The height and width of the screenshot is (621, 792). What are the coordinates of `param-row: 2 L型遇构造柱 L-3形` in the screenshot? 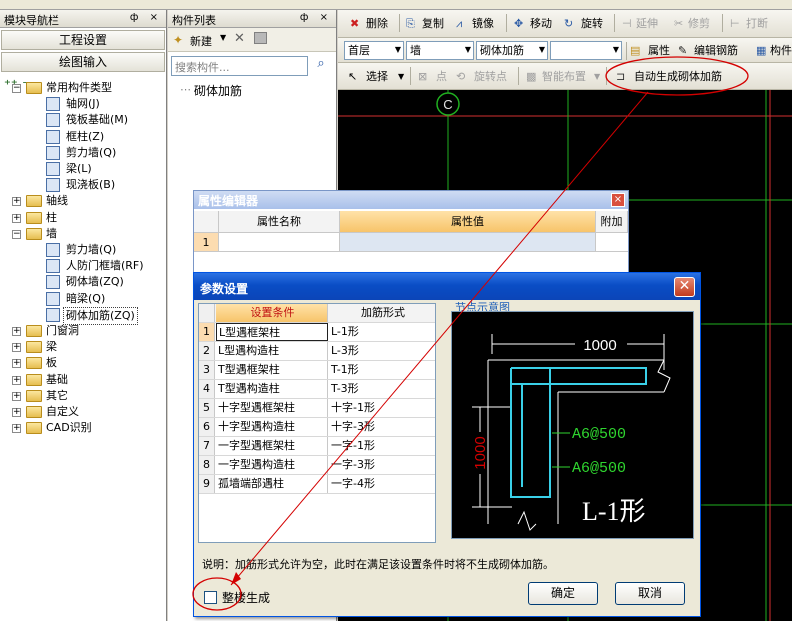 It's located at (317, 351).